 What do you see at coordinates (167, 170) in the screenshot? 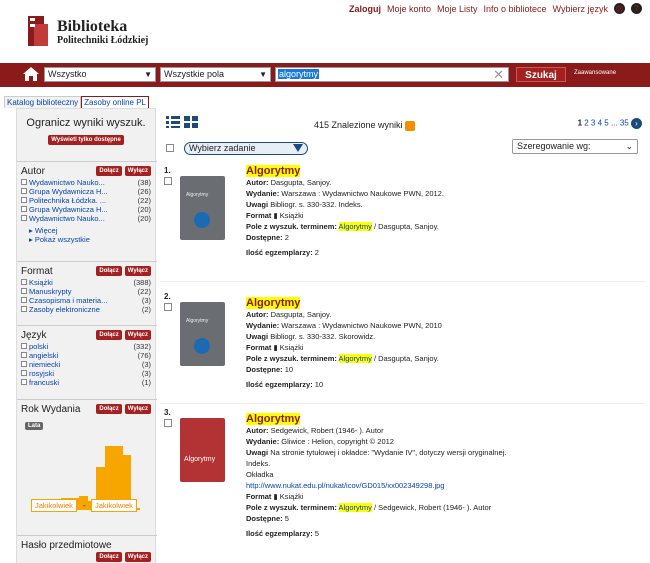
I see `record-number: 1.` at bounding box center [167, 170].